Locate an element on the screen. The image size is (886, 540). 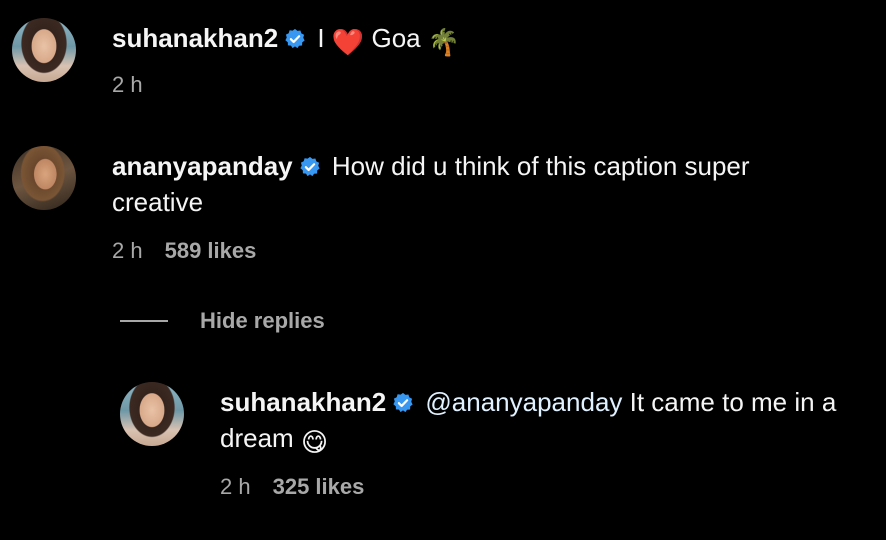
comment-text-continued: creative is located at coordinates (158, 202).